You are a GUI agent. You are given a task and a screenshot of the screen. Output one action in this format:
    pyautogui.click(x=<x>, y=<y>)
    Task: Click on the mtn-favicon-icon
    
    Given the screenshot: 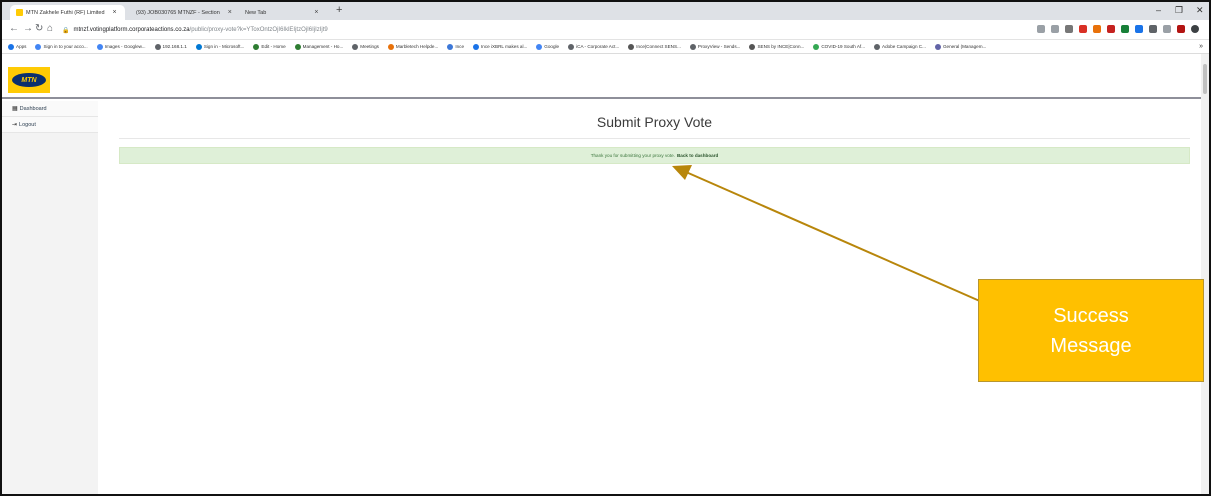 What is the action you would take?
    pyautogui.click(x=19, y=12)
    